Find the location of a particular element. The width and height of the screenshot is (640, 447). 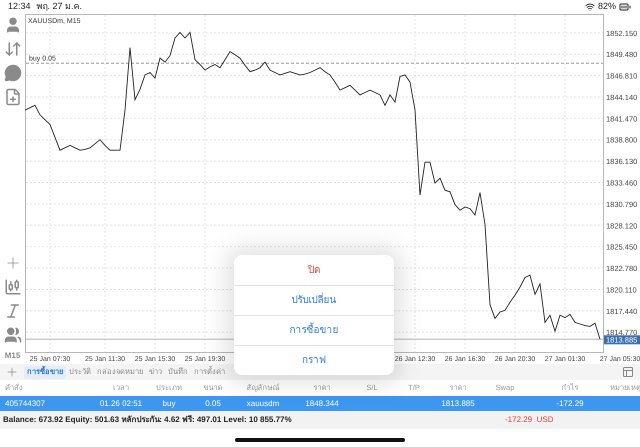

table-cell-text: 0.05 is located at coordinates (213, 404).